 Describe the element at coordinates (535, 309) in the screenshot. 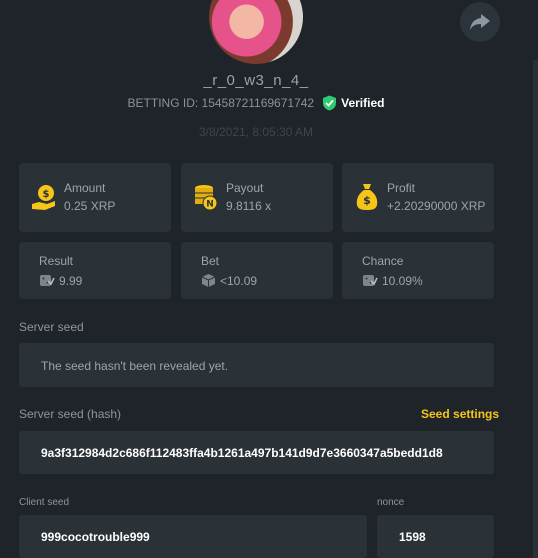

I see `scrollbar` at that location.